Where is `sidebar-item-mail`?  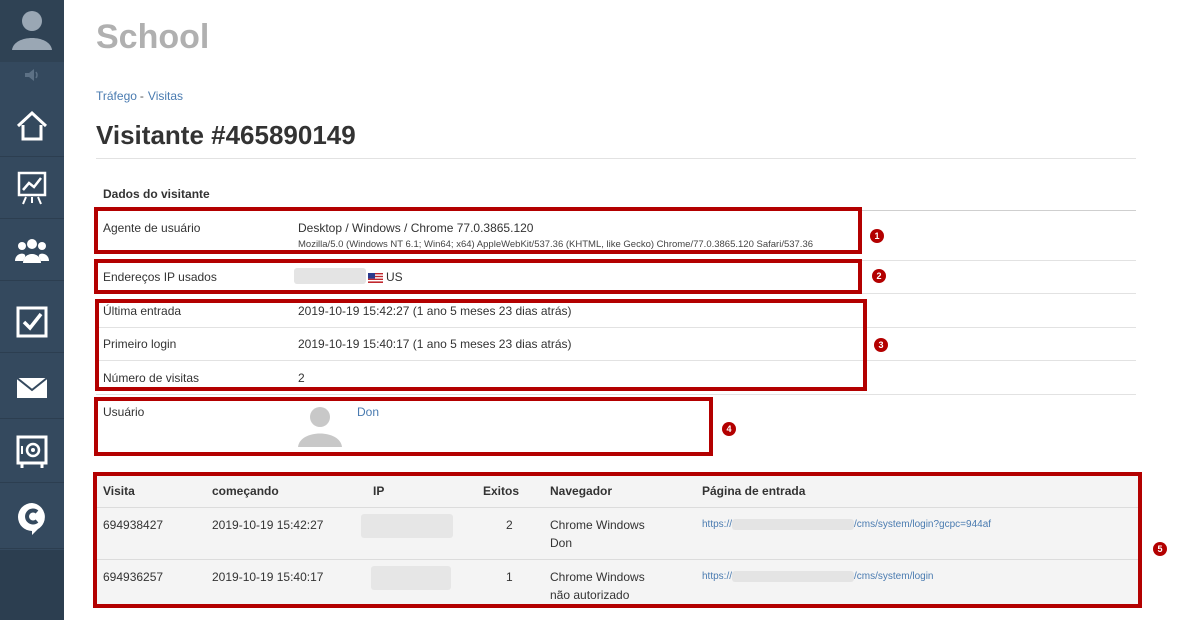 sidebar-item-mail is located at coordinates (32, 388).